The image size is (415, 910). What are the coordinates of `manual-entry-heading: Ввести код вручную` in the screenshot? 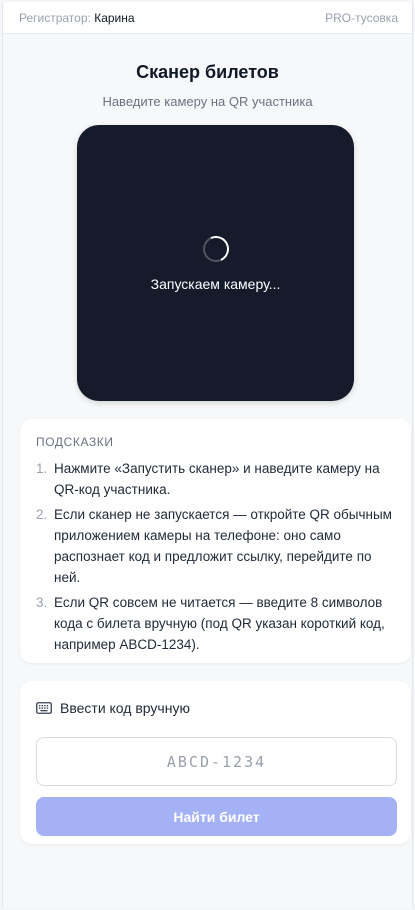 It's located at (125, 708).